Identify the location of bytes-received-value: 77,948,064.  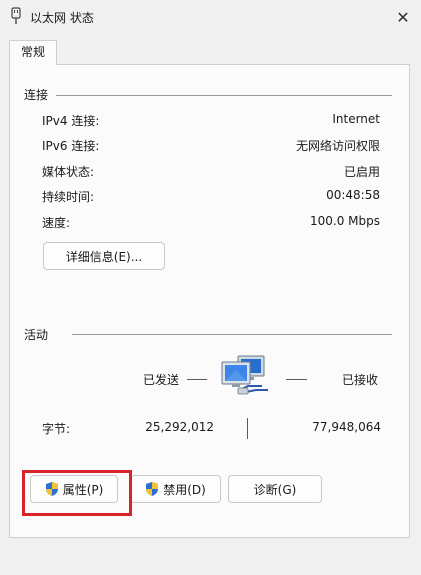
(346, 427).